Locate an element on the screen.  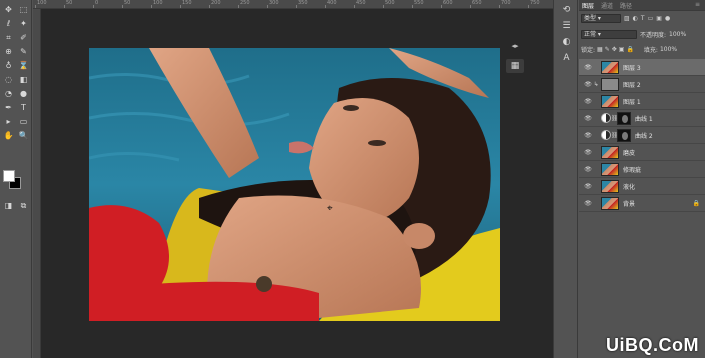
stamp-icon: ♁ is located at coordinates (8, 66).